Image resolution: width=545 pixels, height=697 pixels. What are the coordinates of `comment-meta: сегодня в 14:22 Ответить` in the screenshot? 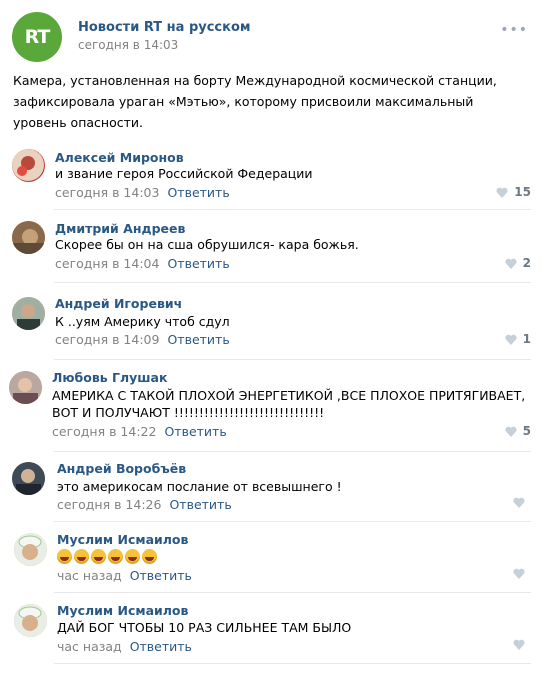 It's located at (139, 431).